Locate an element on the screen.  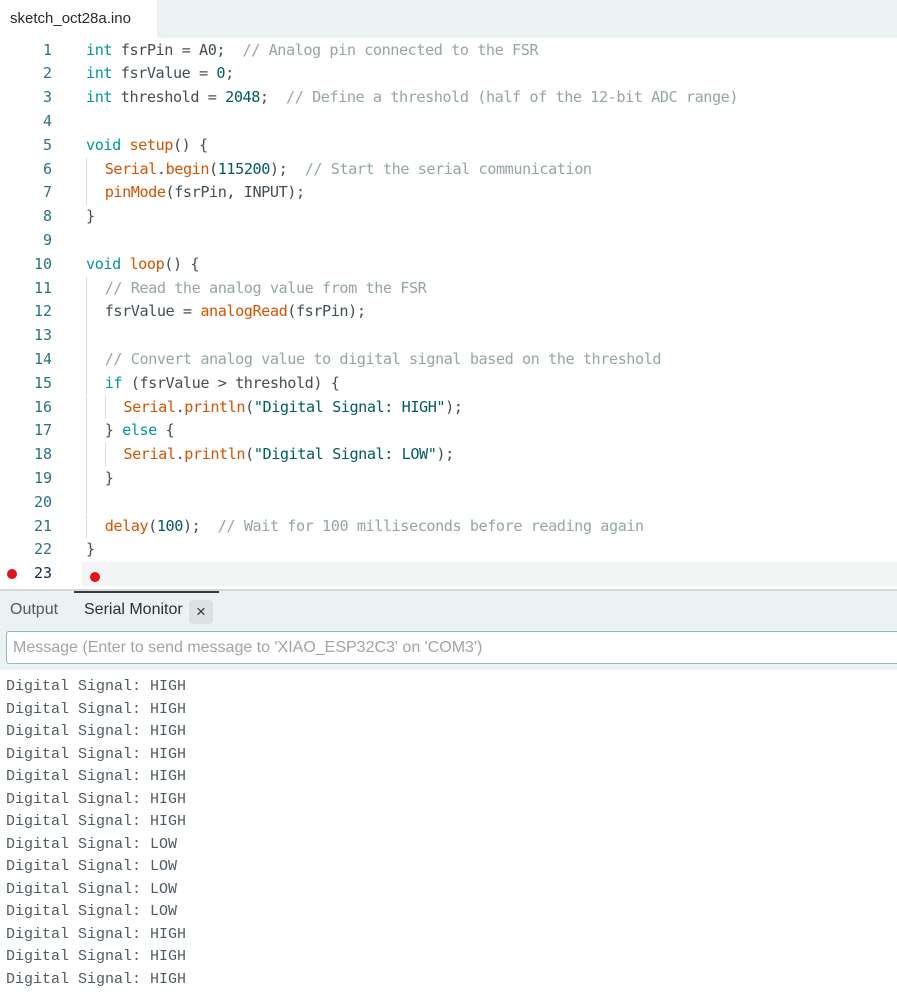
line-gutter: 19 is located at coordinates (41, 479).